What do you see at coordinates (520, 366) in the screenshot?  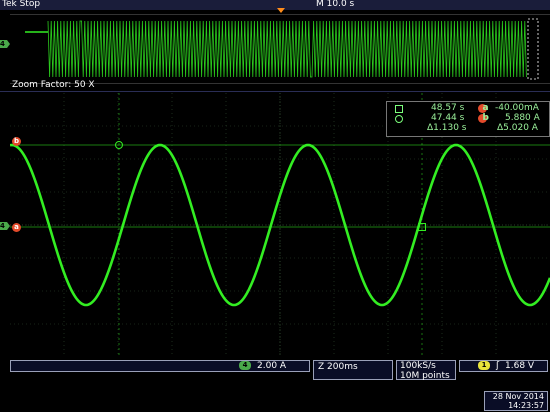 I see `trigger-level: 1.68 V` at bounding box center [520, 366].